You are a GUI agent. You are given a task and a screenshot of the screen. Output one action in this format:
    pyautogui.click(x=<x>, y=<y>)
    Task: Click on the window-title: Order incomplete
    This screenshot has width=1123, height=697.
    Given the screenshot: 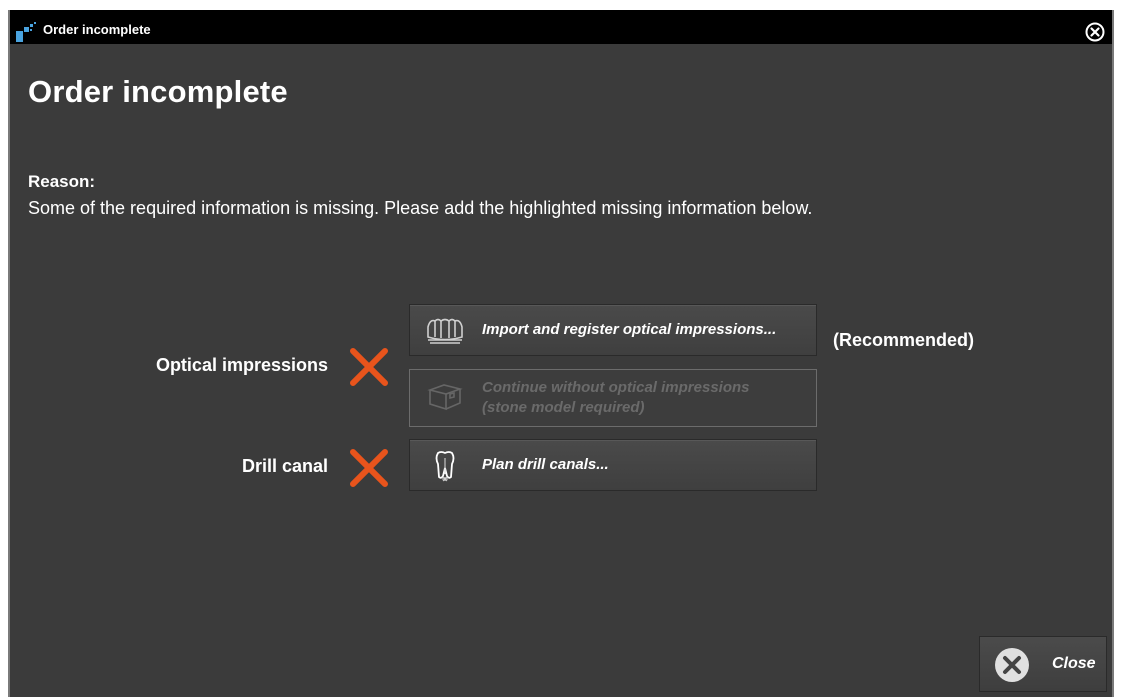 What is the action you would take?
    pyautogui.click(x=97, y=29)
    